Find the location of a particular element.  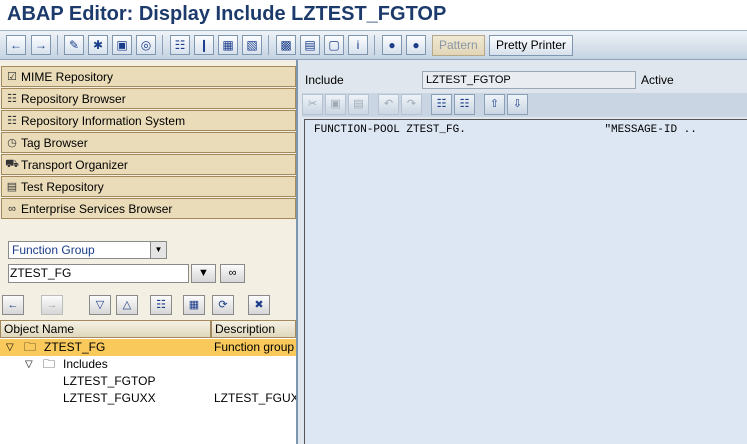

object-name-input: ZTEST_FG is located at coordinates (98, 273).